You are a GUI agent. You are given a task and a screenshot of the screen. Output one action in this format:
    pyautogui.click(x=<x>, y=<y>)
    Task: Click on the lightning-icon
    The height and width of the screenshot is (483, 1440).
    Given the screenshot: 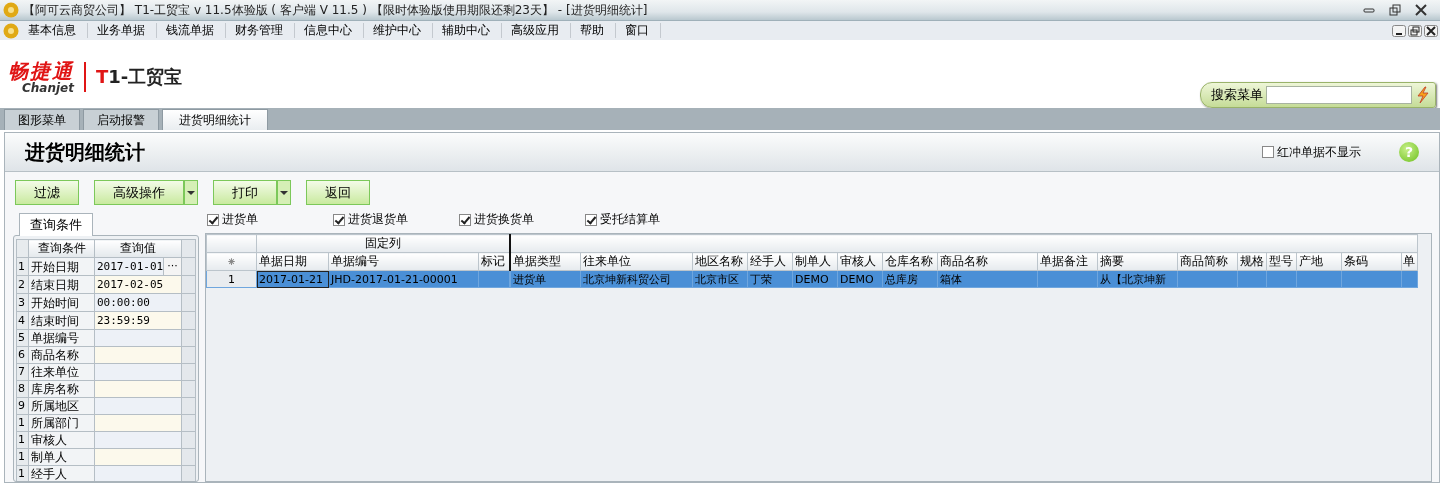 What is the action you would take?
    pyautogui.click(x=1423, y=95)
    